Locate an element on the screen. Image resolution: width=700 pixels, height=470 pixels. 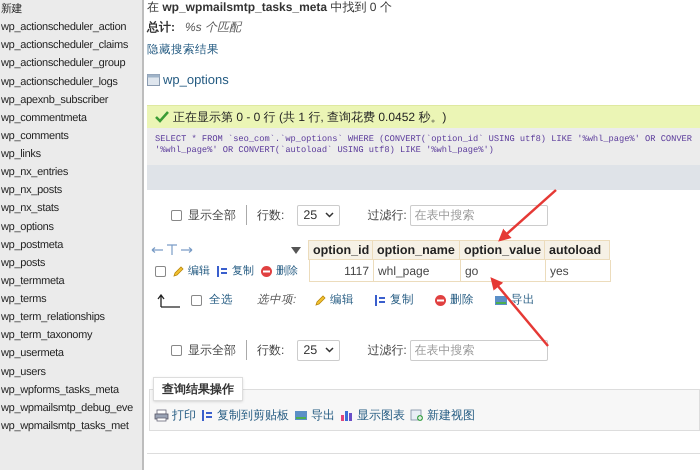
sidebar-item: wp_links is located at coordinates (71, 154).